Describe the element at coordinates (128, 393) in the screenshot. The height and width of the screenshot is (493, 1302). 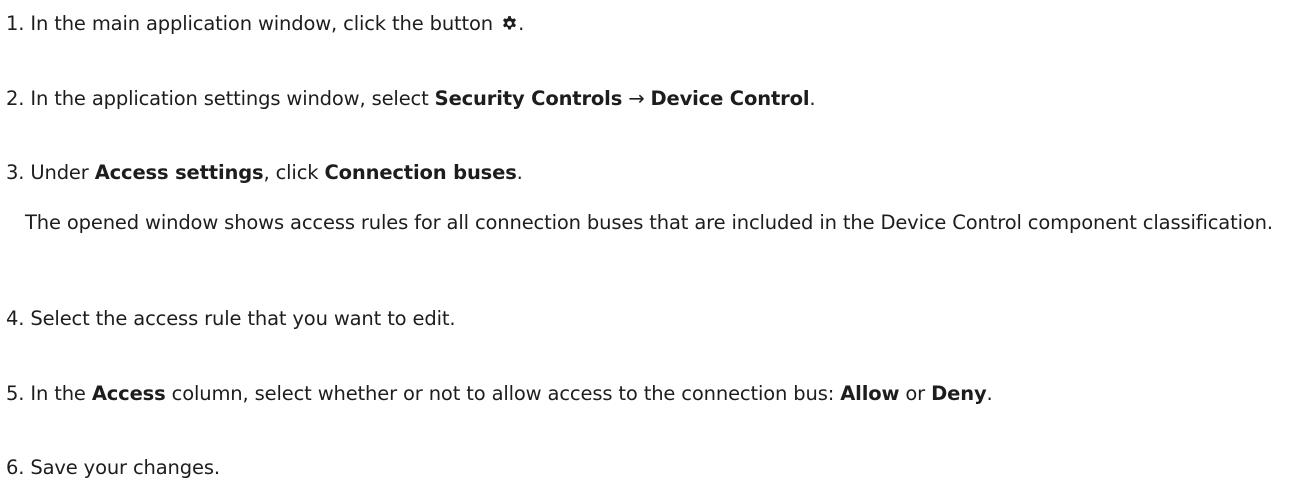
I see `ui-term-access: Access` at that location.